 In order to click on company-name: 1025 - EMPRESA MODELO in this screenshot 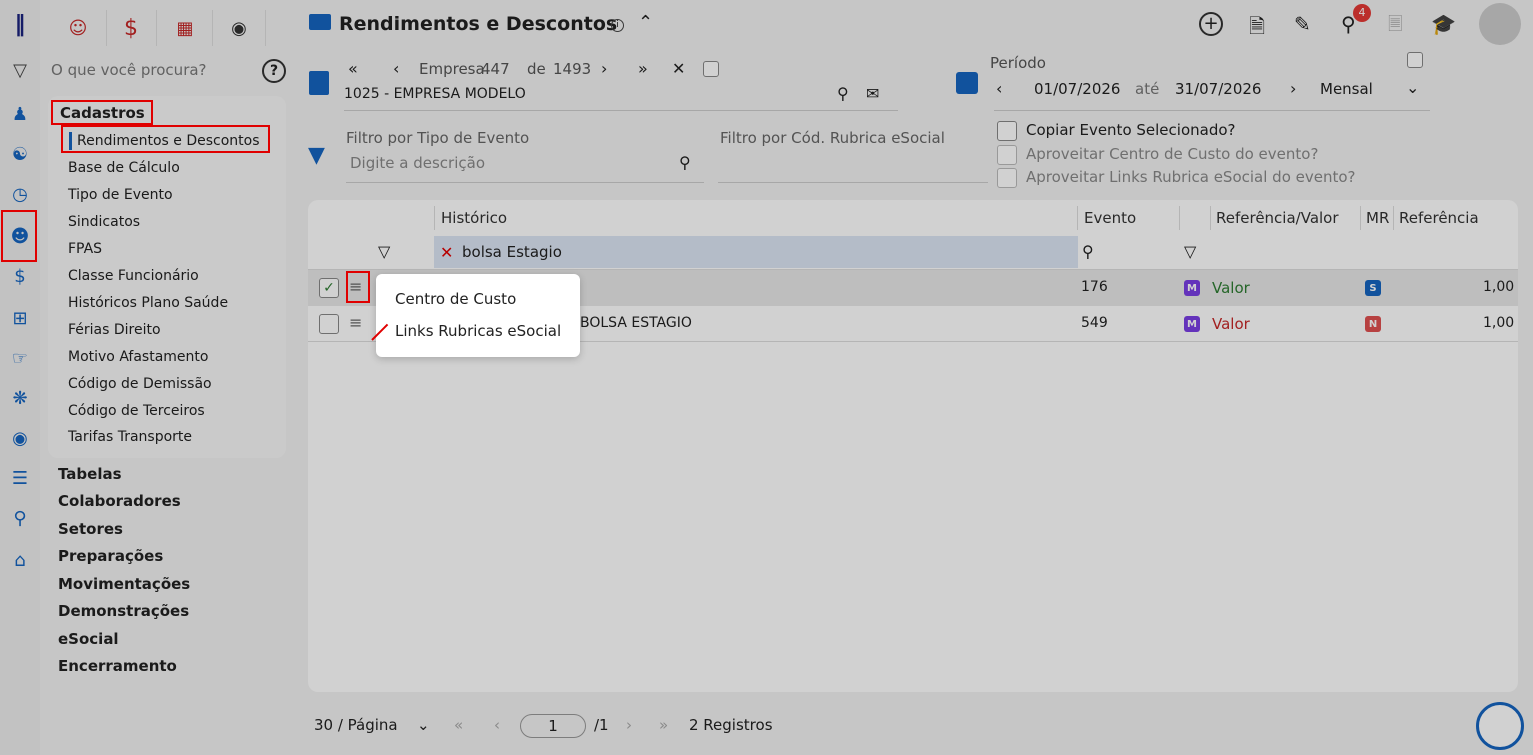, I will do `click(435, 94)`.